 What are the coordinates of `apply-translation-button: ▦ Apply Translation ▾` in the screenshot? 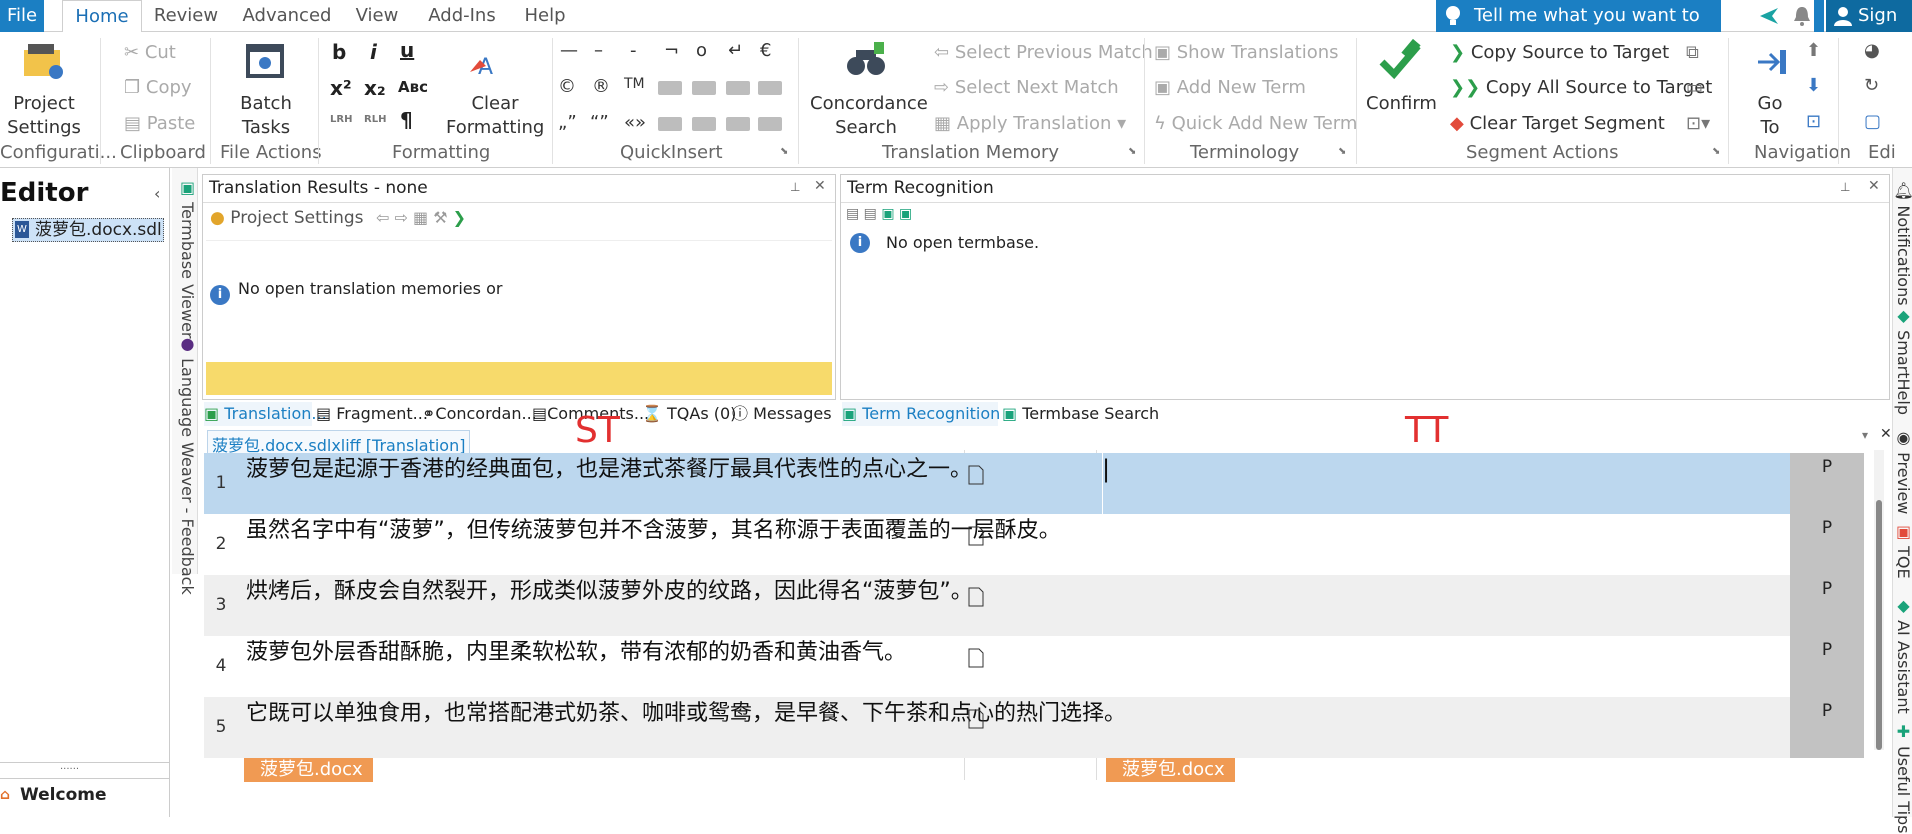 It's located at (1030, 124).